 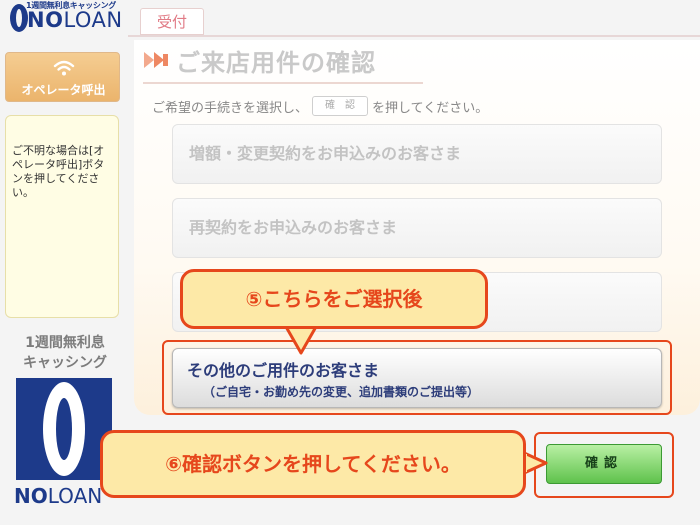 I want to click on option-recontract: 再契約をお申込みのお客さま, so click(x=417, y=228).